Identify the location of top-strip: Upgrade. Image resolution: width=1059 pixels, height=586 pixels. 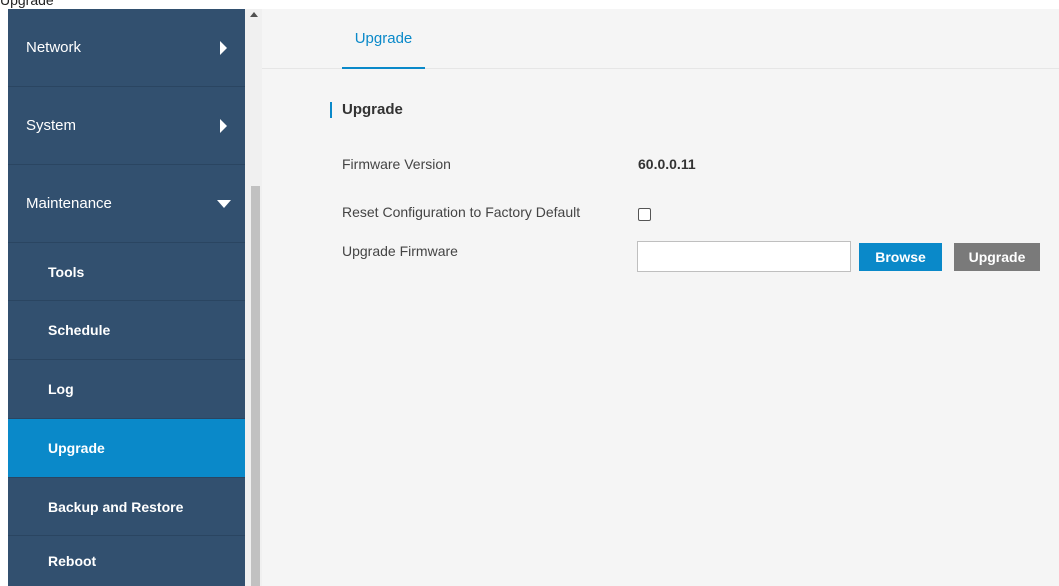
(529, 4).